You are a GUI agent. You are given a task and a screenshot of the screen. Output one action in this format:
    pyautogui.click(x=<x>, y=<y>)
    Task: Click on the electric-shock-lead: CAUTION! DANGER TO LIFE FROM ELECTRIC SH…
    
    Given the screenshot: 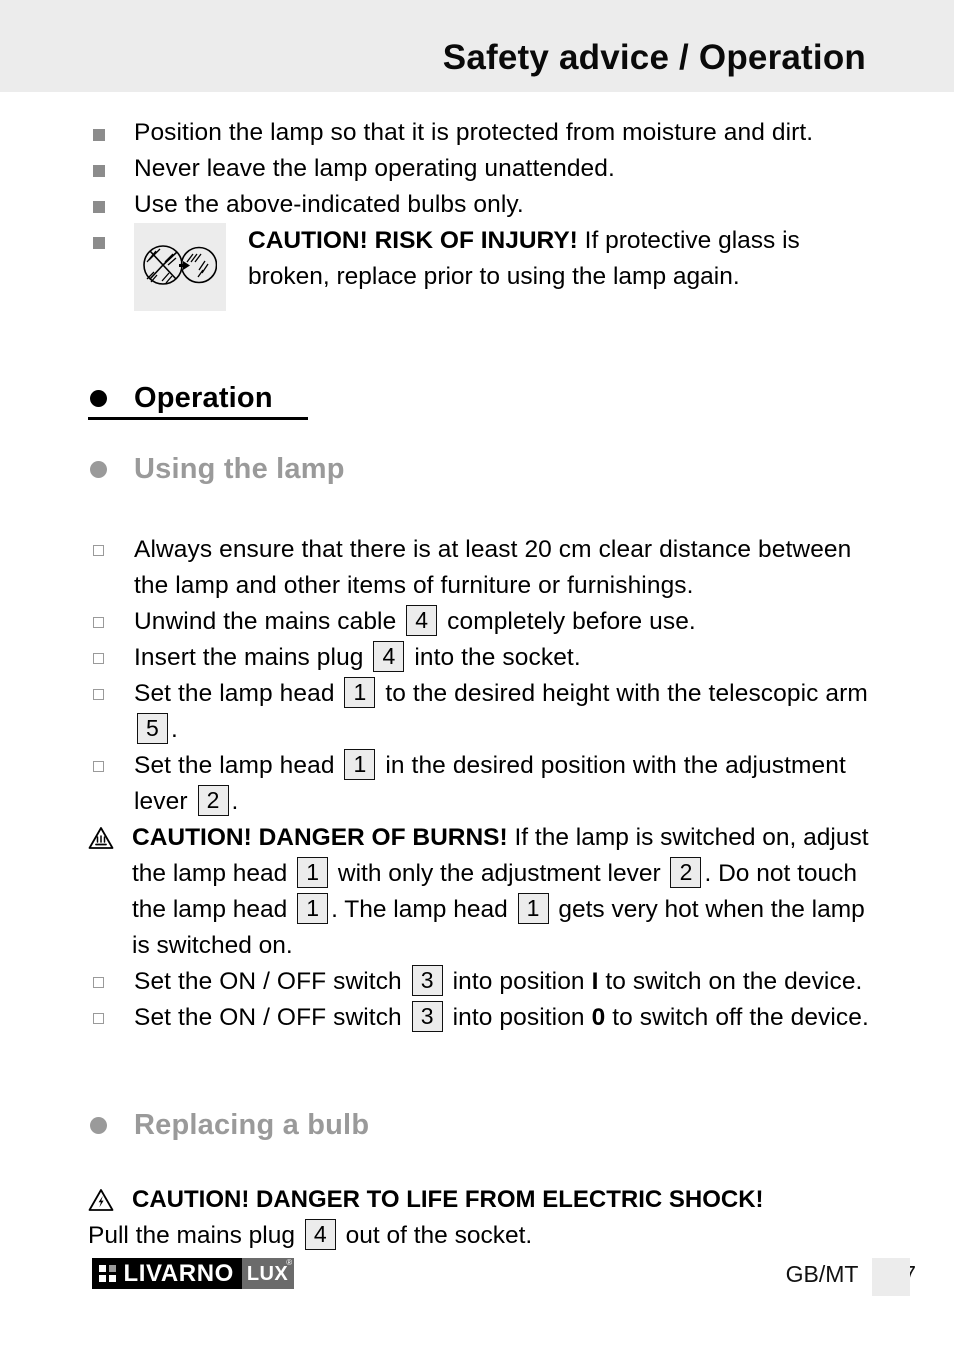 What is the action you would take?
    pyautogui.click(x=448, y=1199)
    